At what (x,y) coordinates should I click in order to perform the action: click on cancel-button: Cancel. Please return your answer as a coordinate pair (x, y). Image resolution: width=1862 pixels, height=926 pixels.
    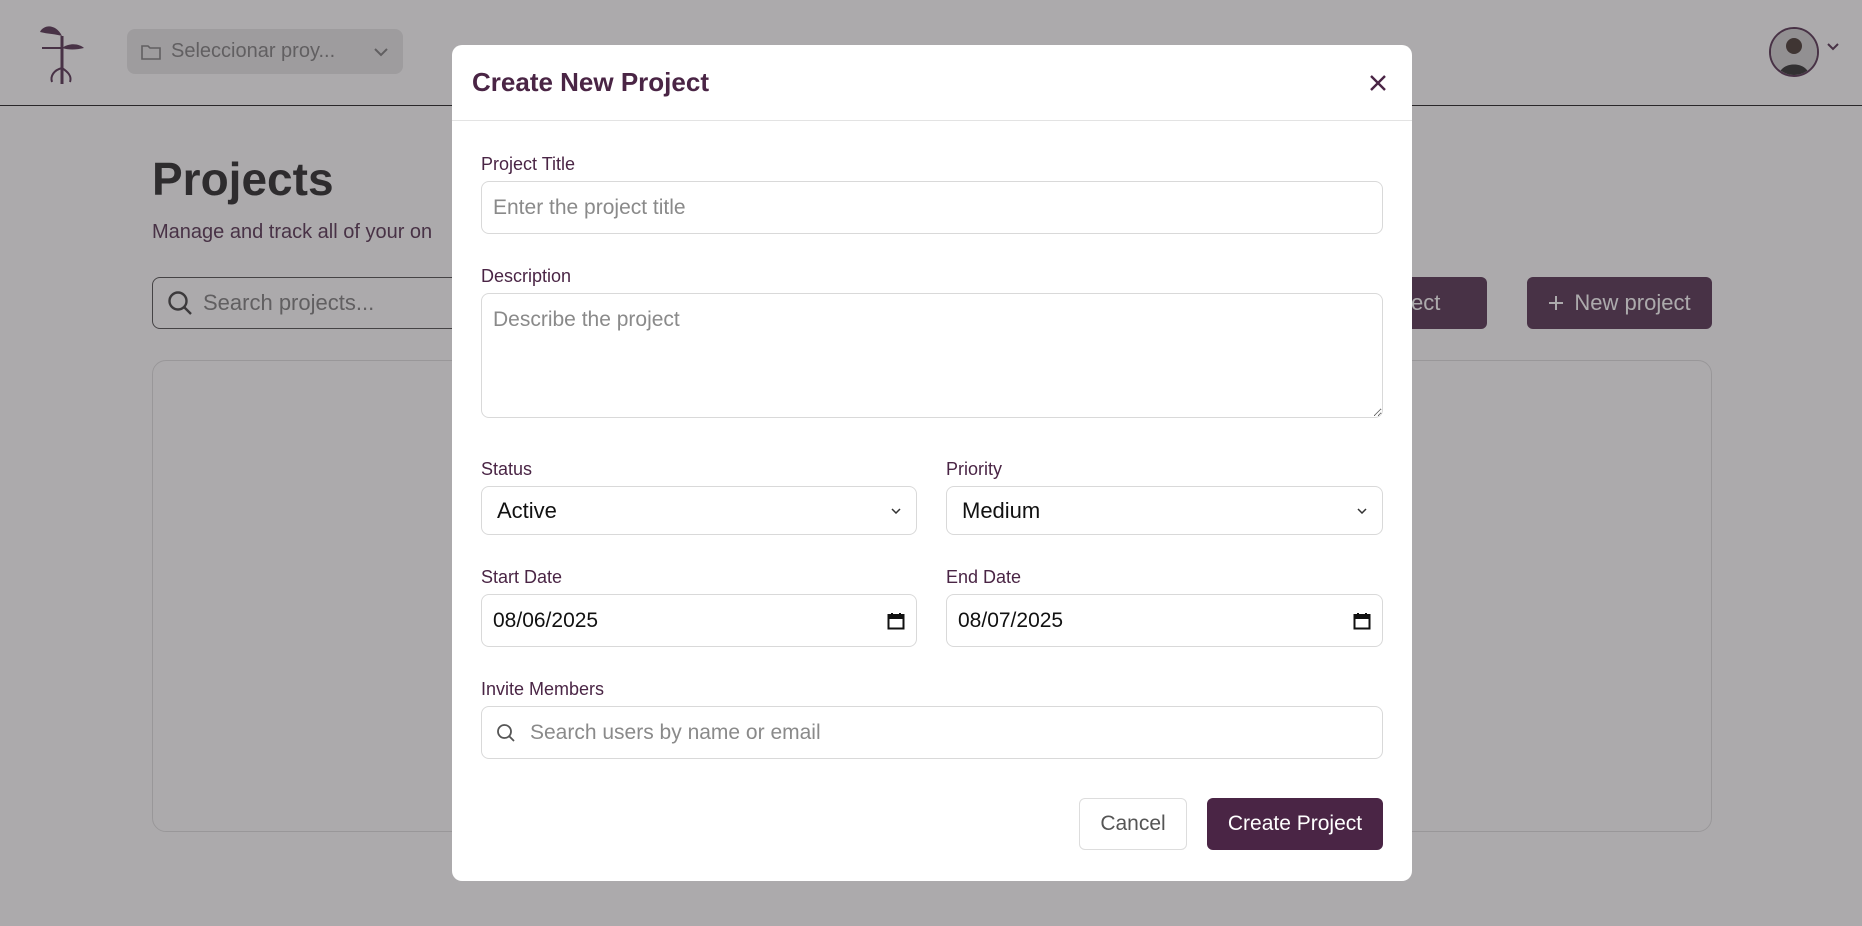
    Looking at the image, I should click on (1133, 824).